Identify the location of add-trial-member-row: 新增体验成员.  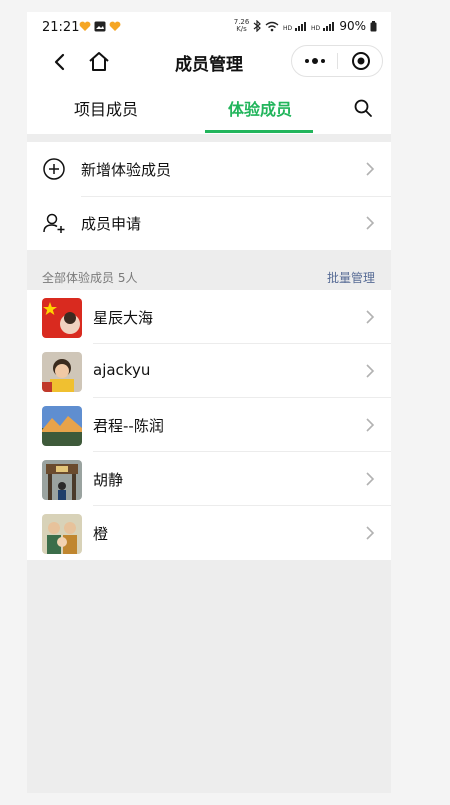
(209, 169).